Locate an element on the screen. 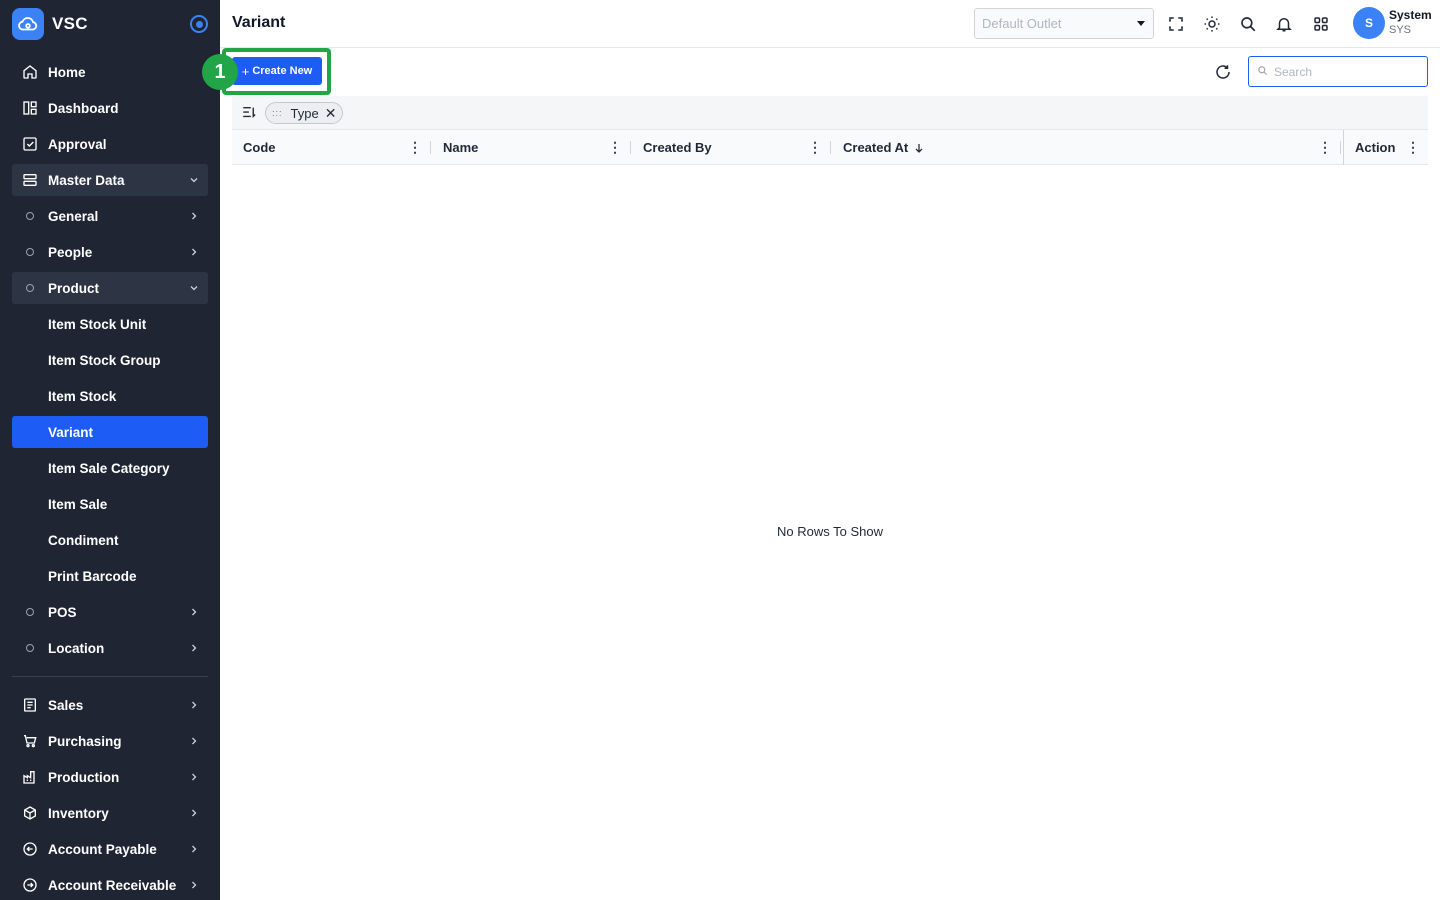 This screenshot has width=1440, height=900. dashboard-icon is located at coordinates (30, 108).